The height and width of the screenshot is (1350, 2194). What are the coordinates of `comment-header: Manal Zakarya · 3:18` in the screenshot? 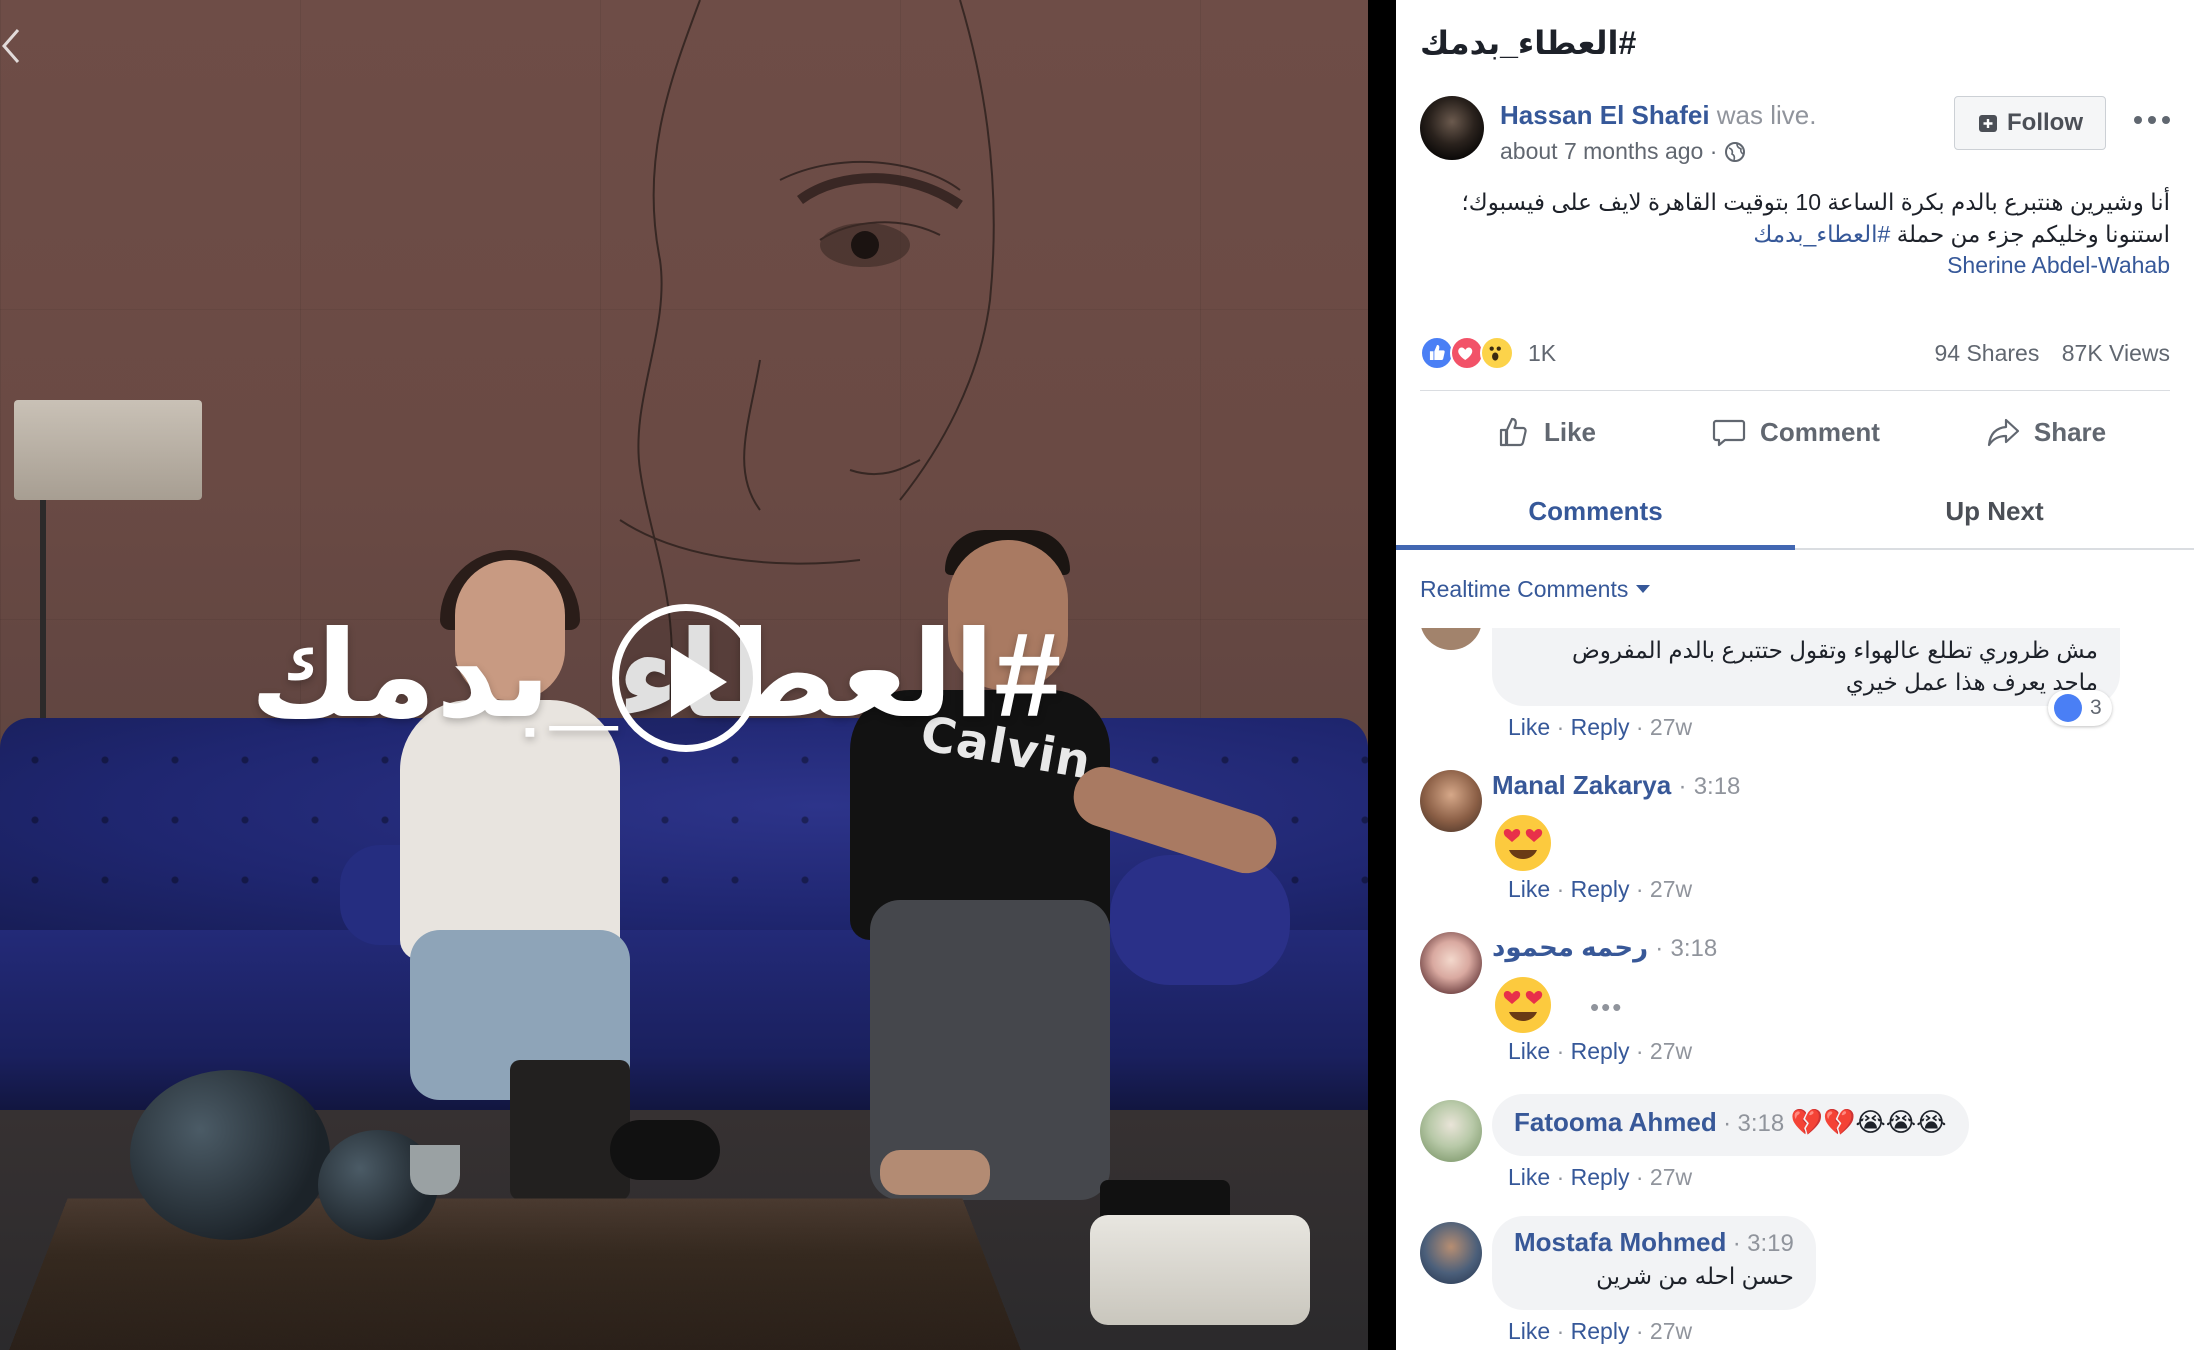 It's located at (1616, 785).